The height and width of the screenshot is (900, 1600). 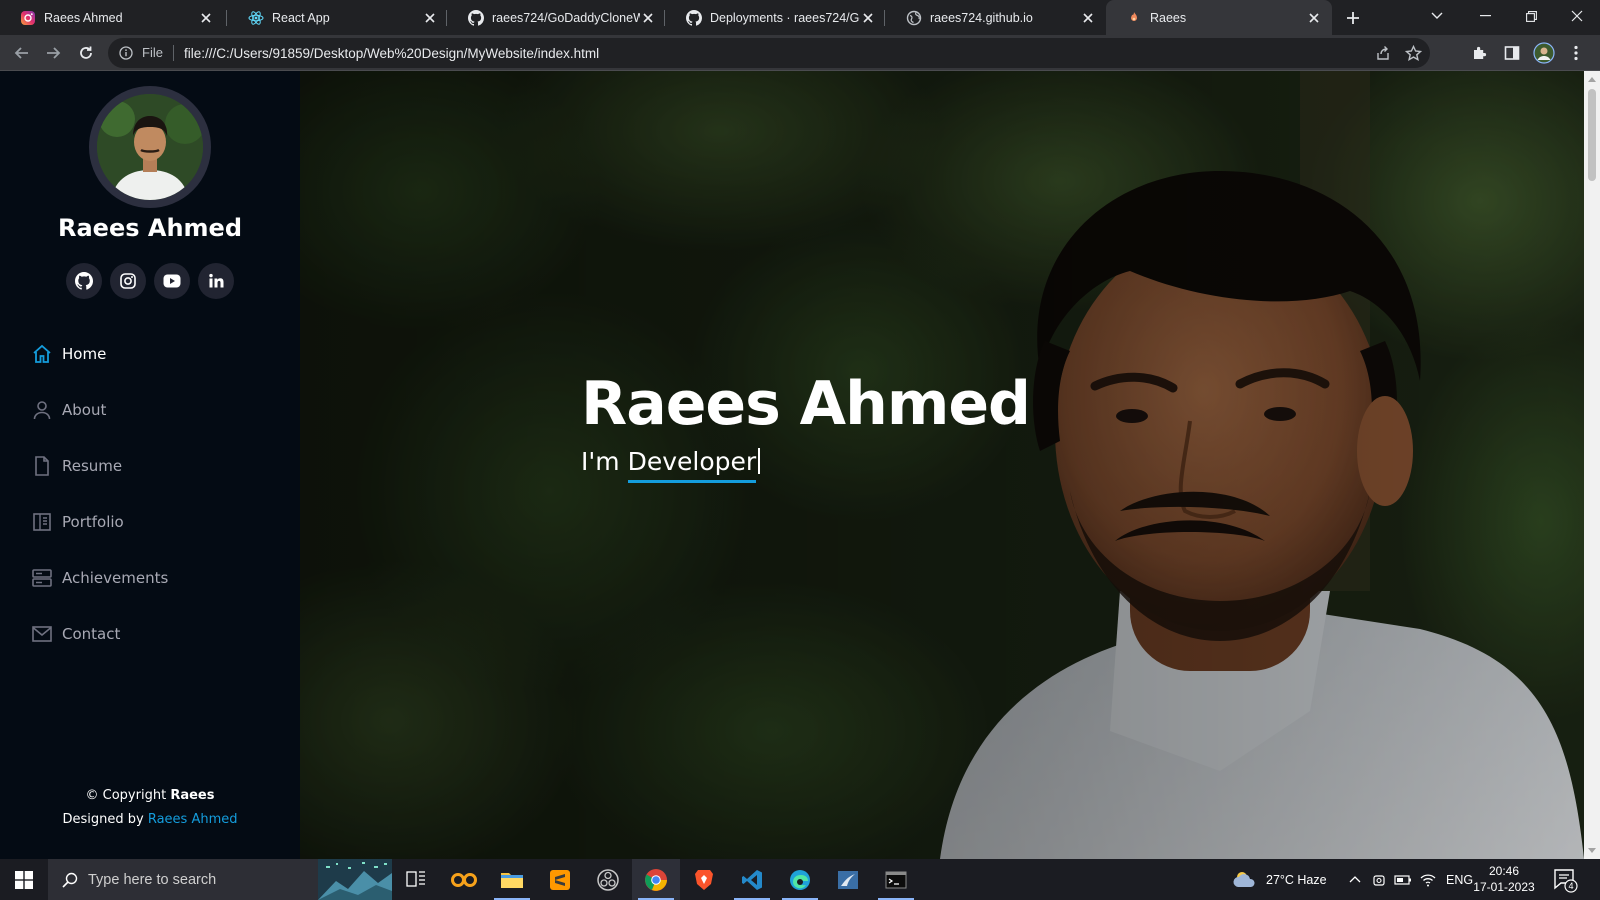 What do you see at coordinates (1428, 880) in the screenshot?
I see `wifi-icon` at bounding box center [1428, 880].